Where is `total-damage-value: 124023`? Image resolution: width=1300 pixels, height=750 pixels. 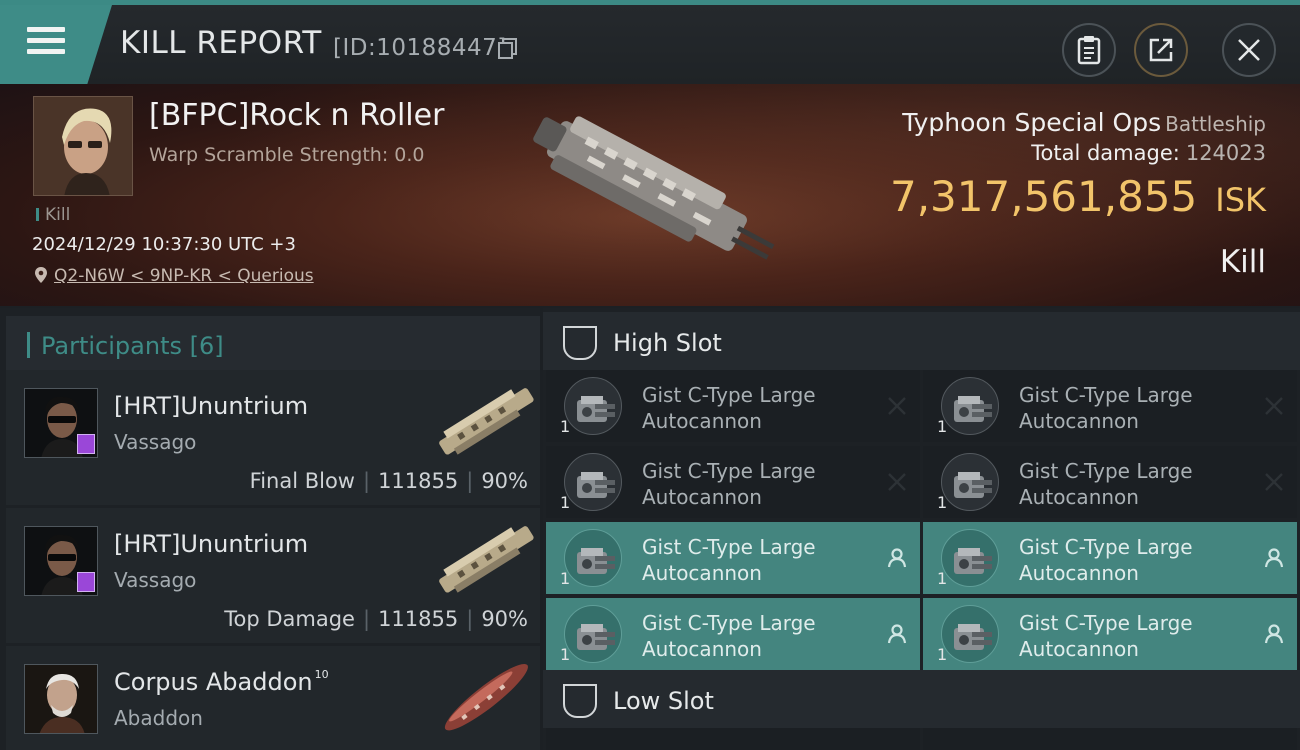
total-damage-value: 124023 is located at coordinates (1225, 153).